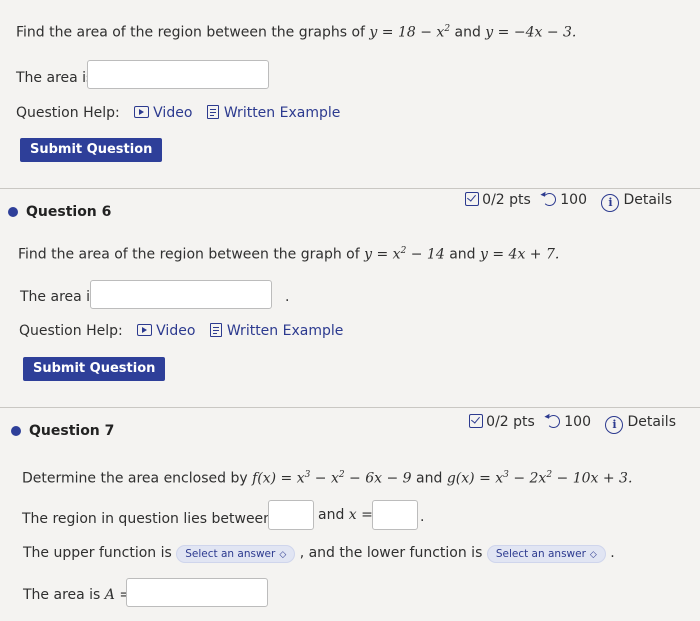  I want to click on q6-question-help: Question Help: Video Written Example, so click(181, 331).